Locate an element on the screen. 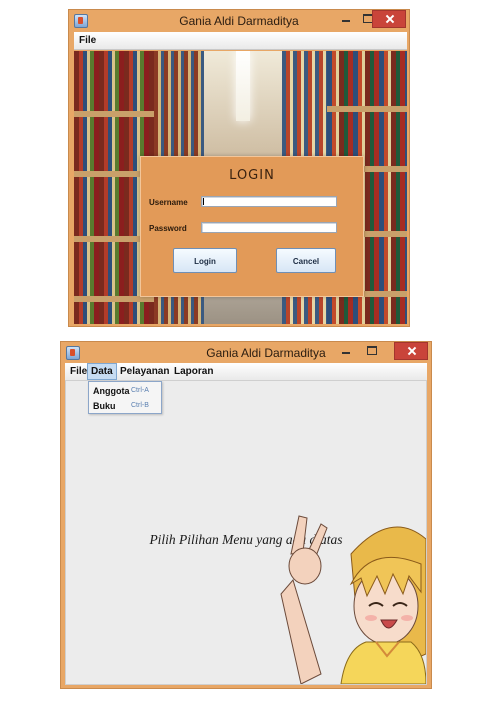 The height and width of the screenshot is (720, 480). ceiling-light is located at coordinates (243, 86).